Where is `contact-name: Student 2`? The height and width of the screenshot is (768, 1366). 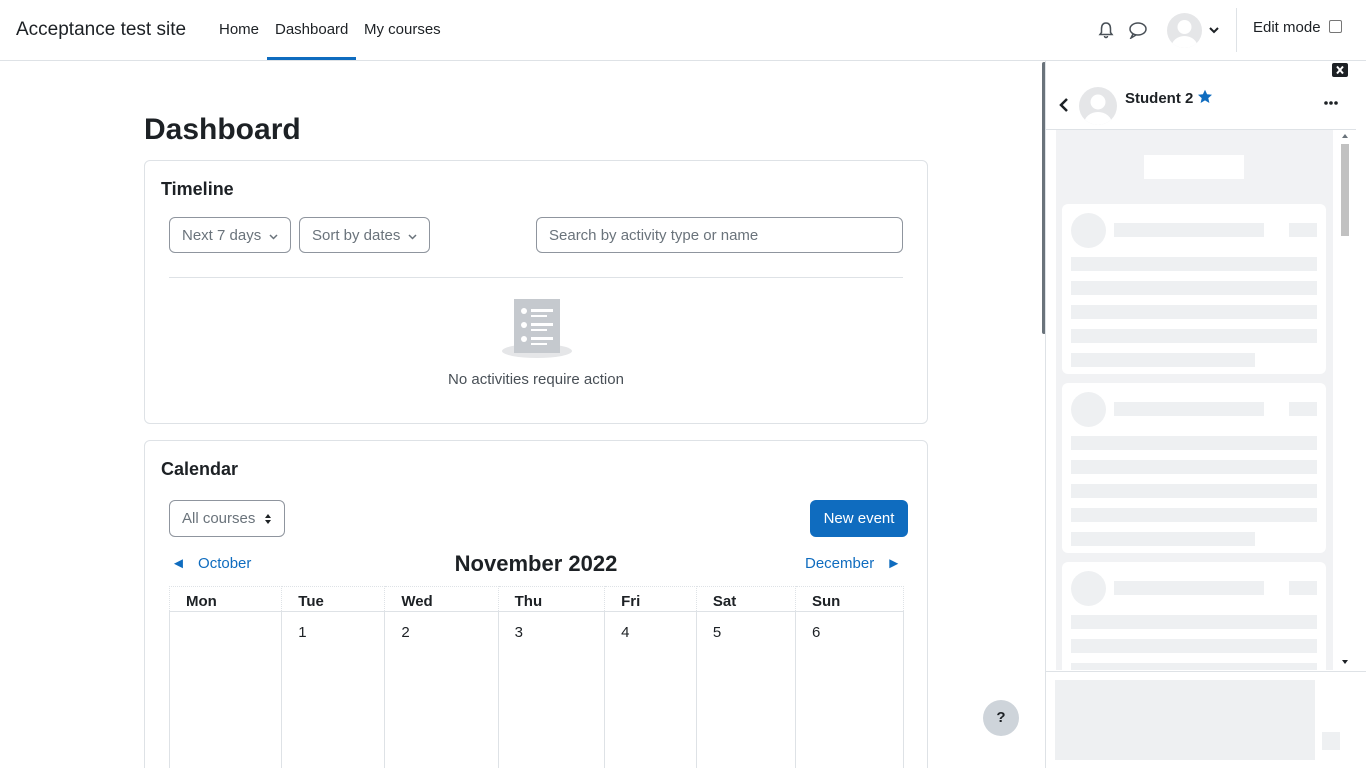 contact-name: Student 2 is located at coordinates (1159, 98).